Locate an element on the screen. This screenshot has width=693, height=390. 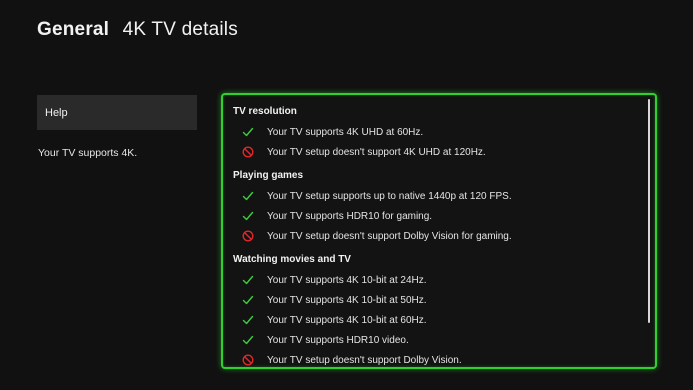
section-title: General is located at coordinates (73, 29).